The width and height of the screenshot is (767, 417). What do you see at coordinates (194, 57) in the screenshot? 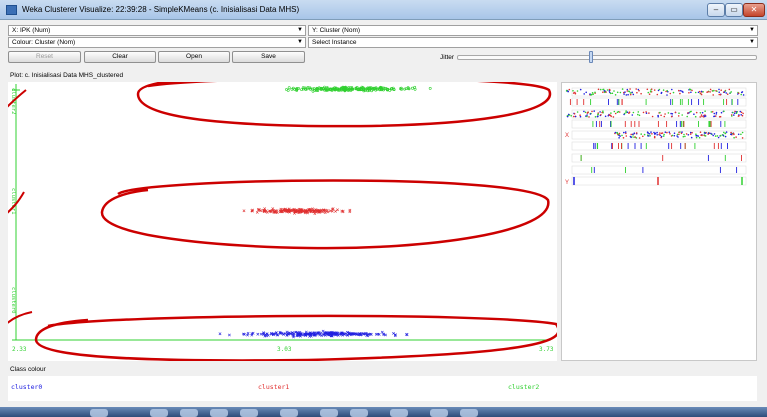
I see `open-button: Open` at bounding box center [194, 57].